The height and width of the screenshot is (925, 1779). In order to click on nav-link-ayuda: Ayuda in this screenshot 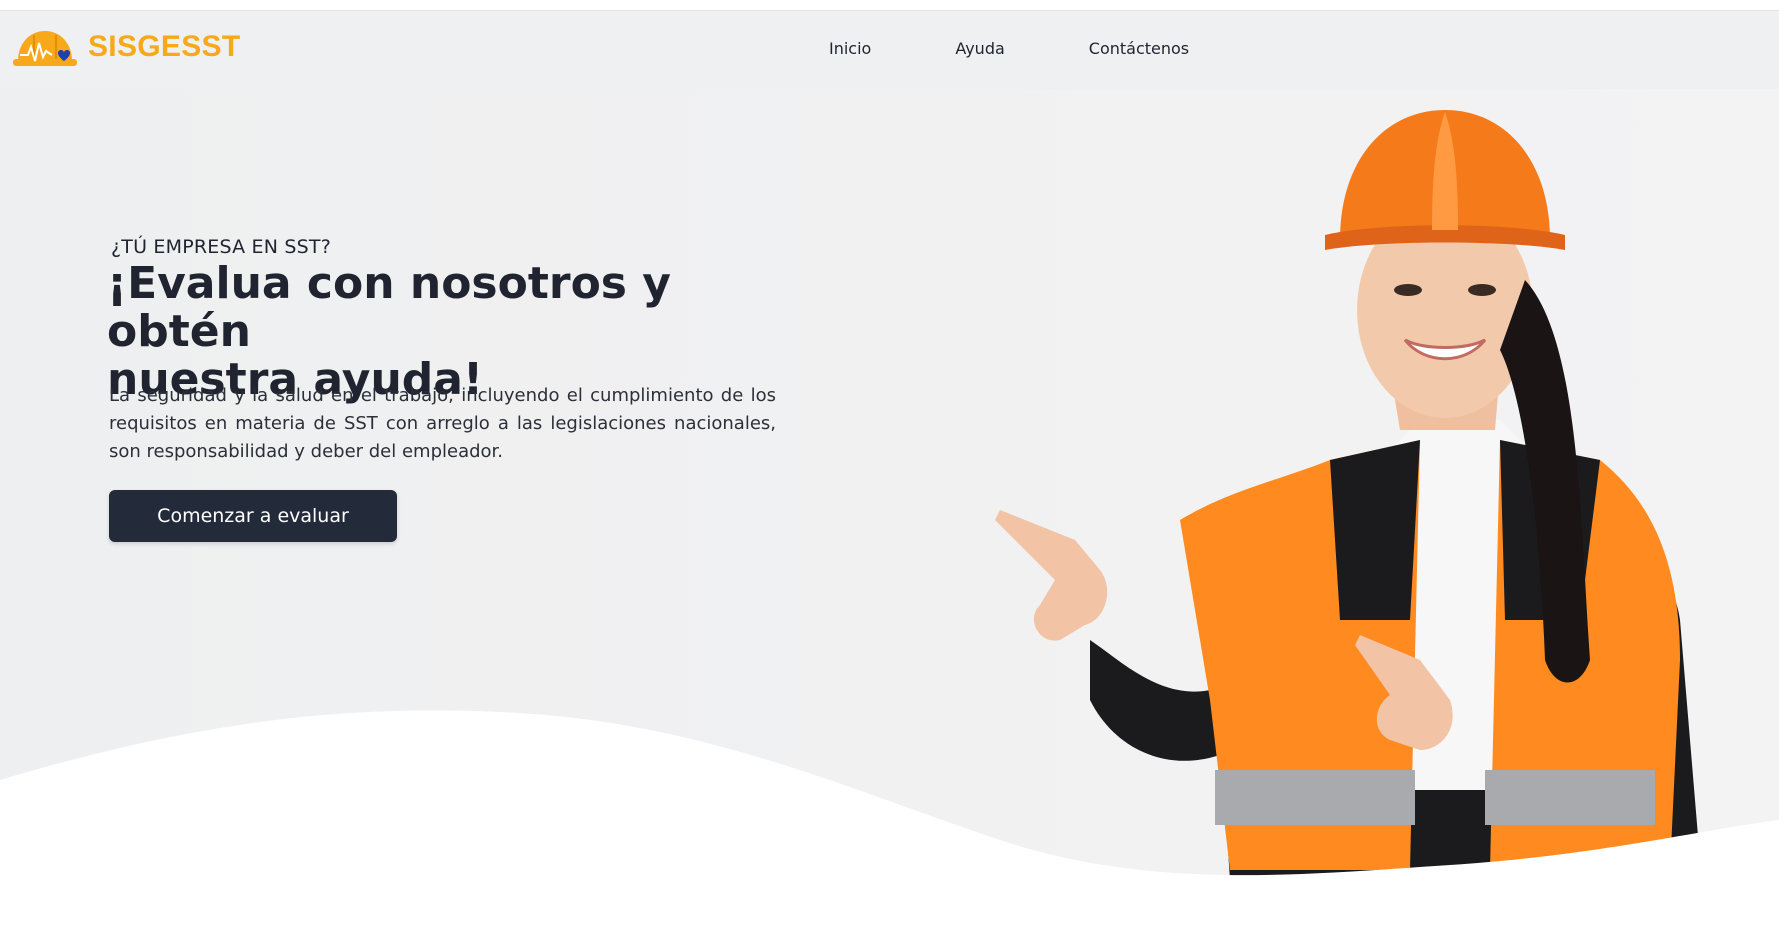, I will do `click(979, 48)`.